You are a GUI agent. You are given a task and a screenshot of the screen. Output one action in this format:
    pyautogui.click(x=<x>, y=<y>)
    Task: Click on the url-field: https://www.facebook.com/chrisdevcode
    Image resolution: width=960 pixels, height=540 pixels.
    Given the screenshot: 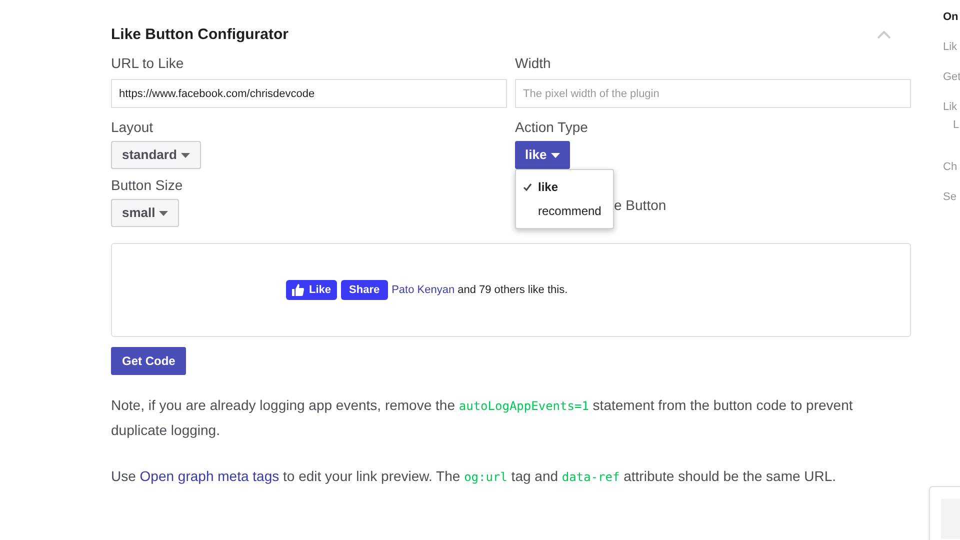 What is the action you would take?
    pyautogui.click(x=309, y=93)
    